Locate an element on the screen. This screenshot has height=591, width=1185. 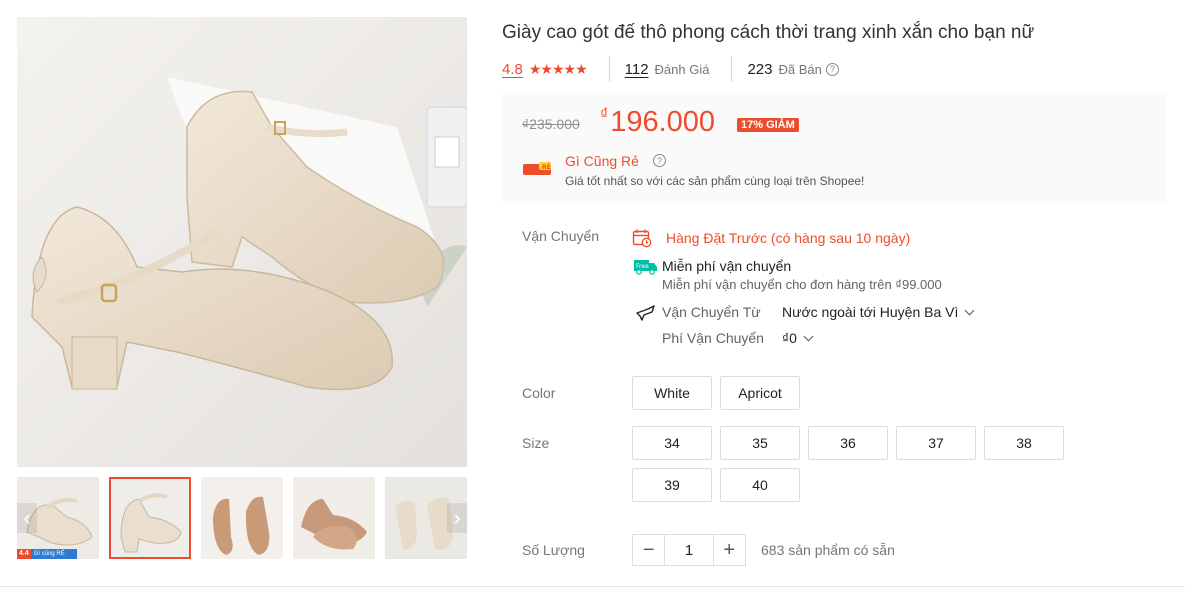
thumbnail-next-arrow: › is located at coordinates (457, 518).